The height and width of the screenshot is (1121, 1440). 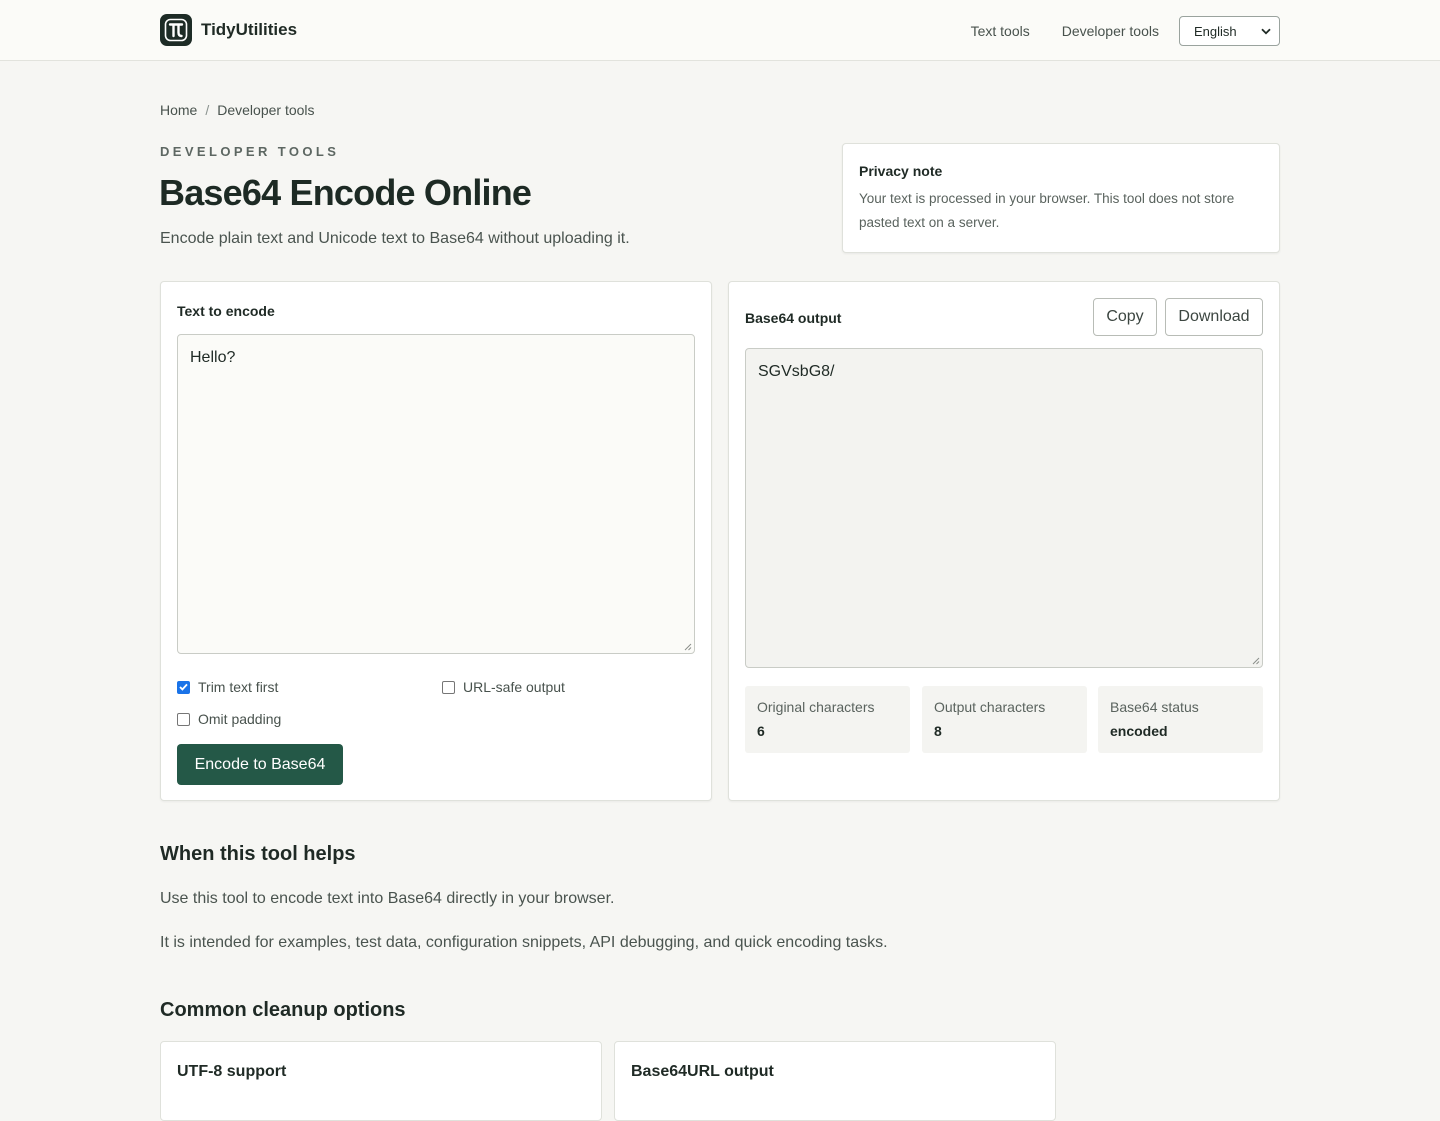 I want to click on stat-value: 6, so click(x=761, y=731).